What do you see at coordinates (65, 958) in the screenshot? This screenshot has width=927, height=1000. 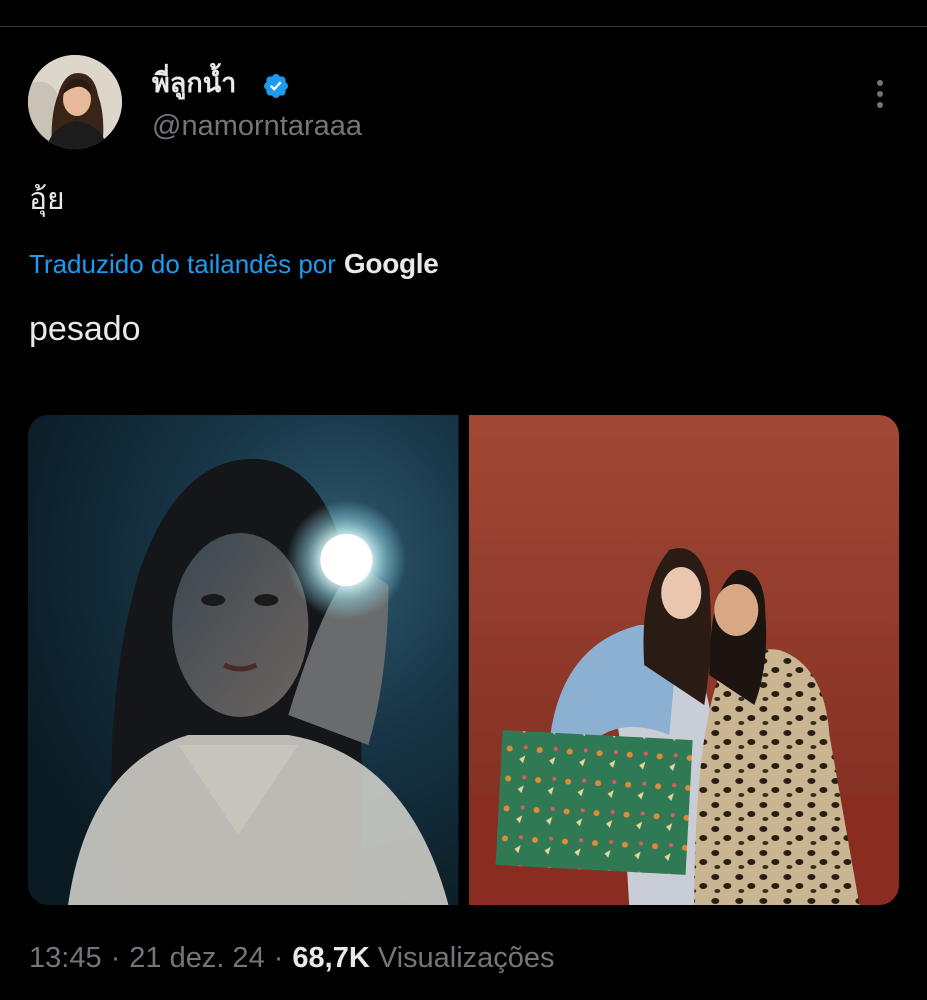 I see `tweet-time: 13:45` at bounding box center [65, 958].